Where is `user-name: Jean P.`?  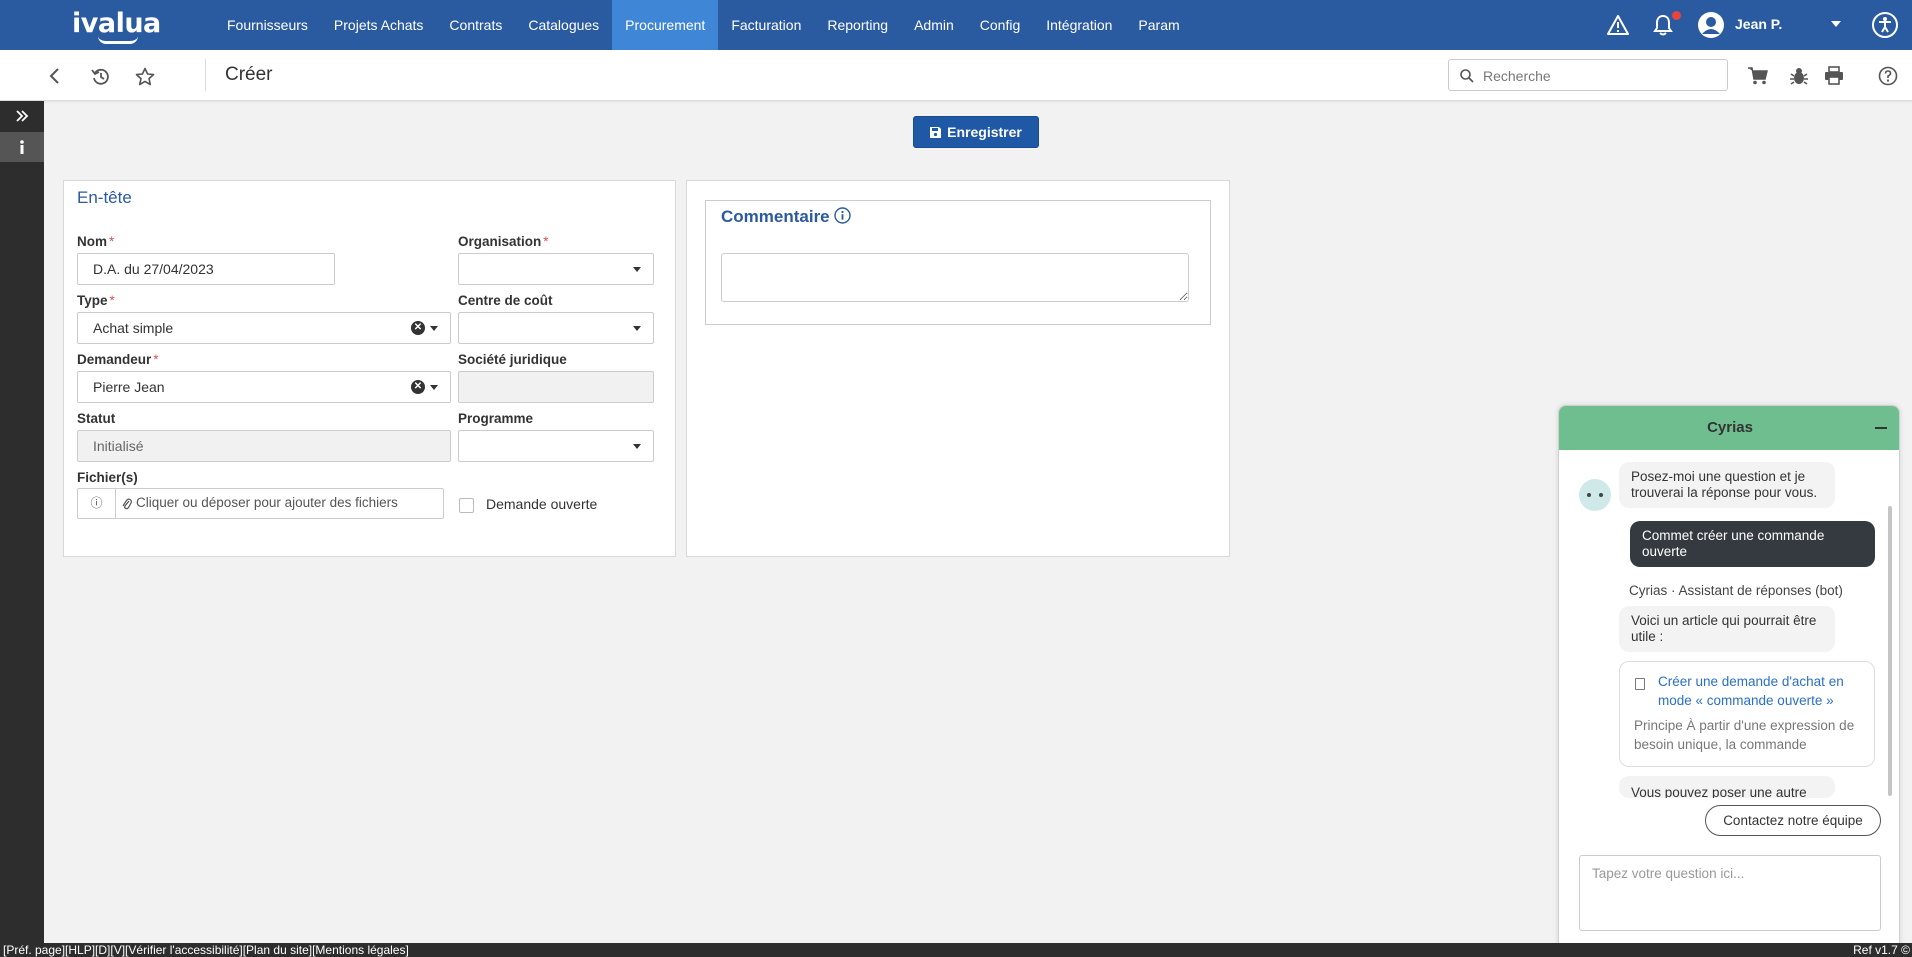
user-name: Jean P. is located at coordinates (1758, 24).